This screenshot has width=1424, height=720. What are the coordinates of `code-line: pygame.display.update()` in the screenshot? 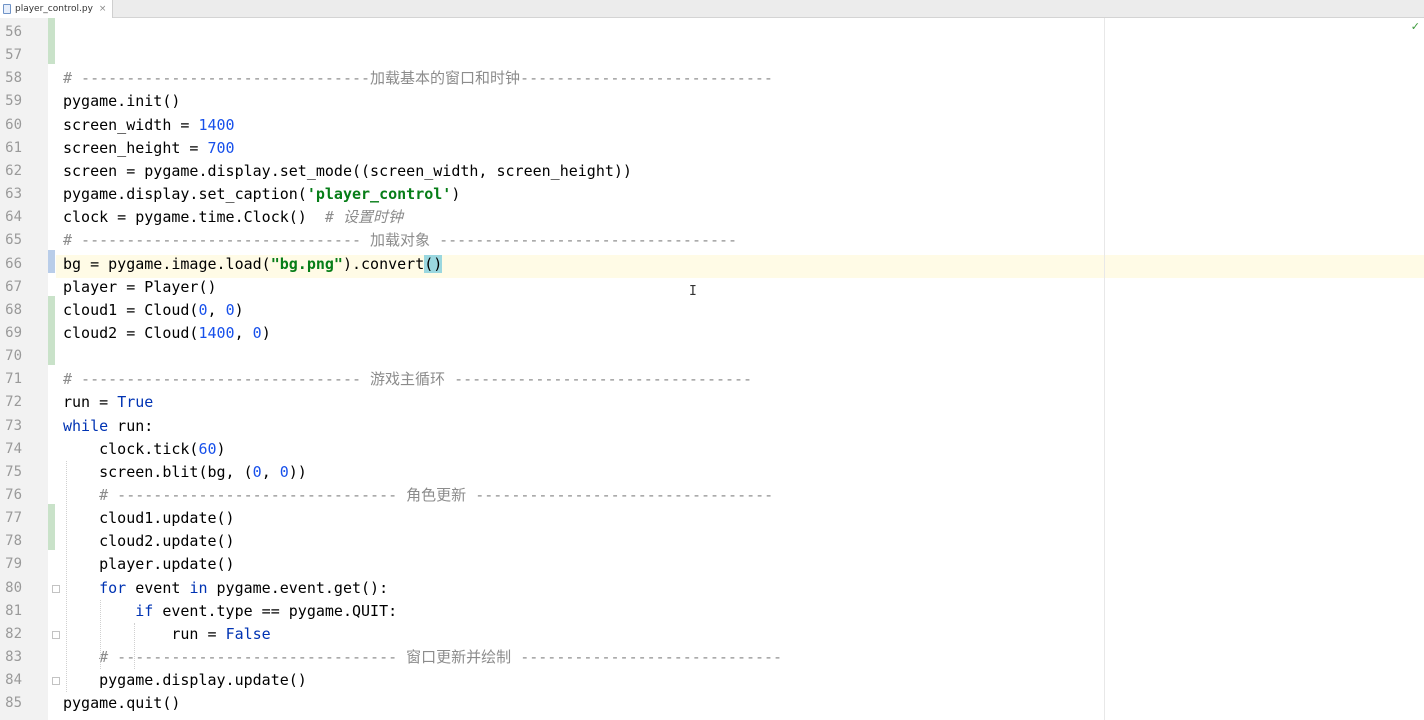 It's located at (185, 680).